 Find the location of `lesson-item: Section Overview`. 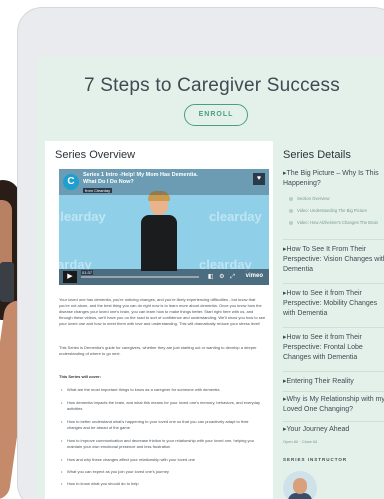

lesson-item: Section Overview is located at coordinates (336, 199).